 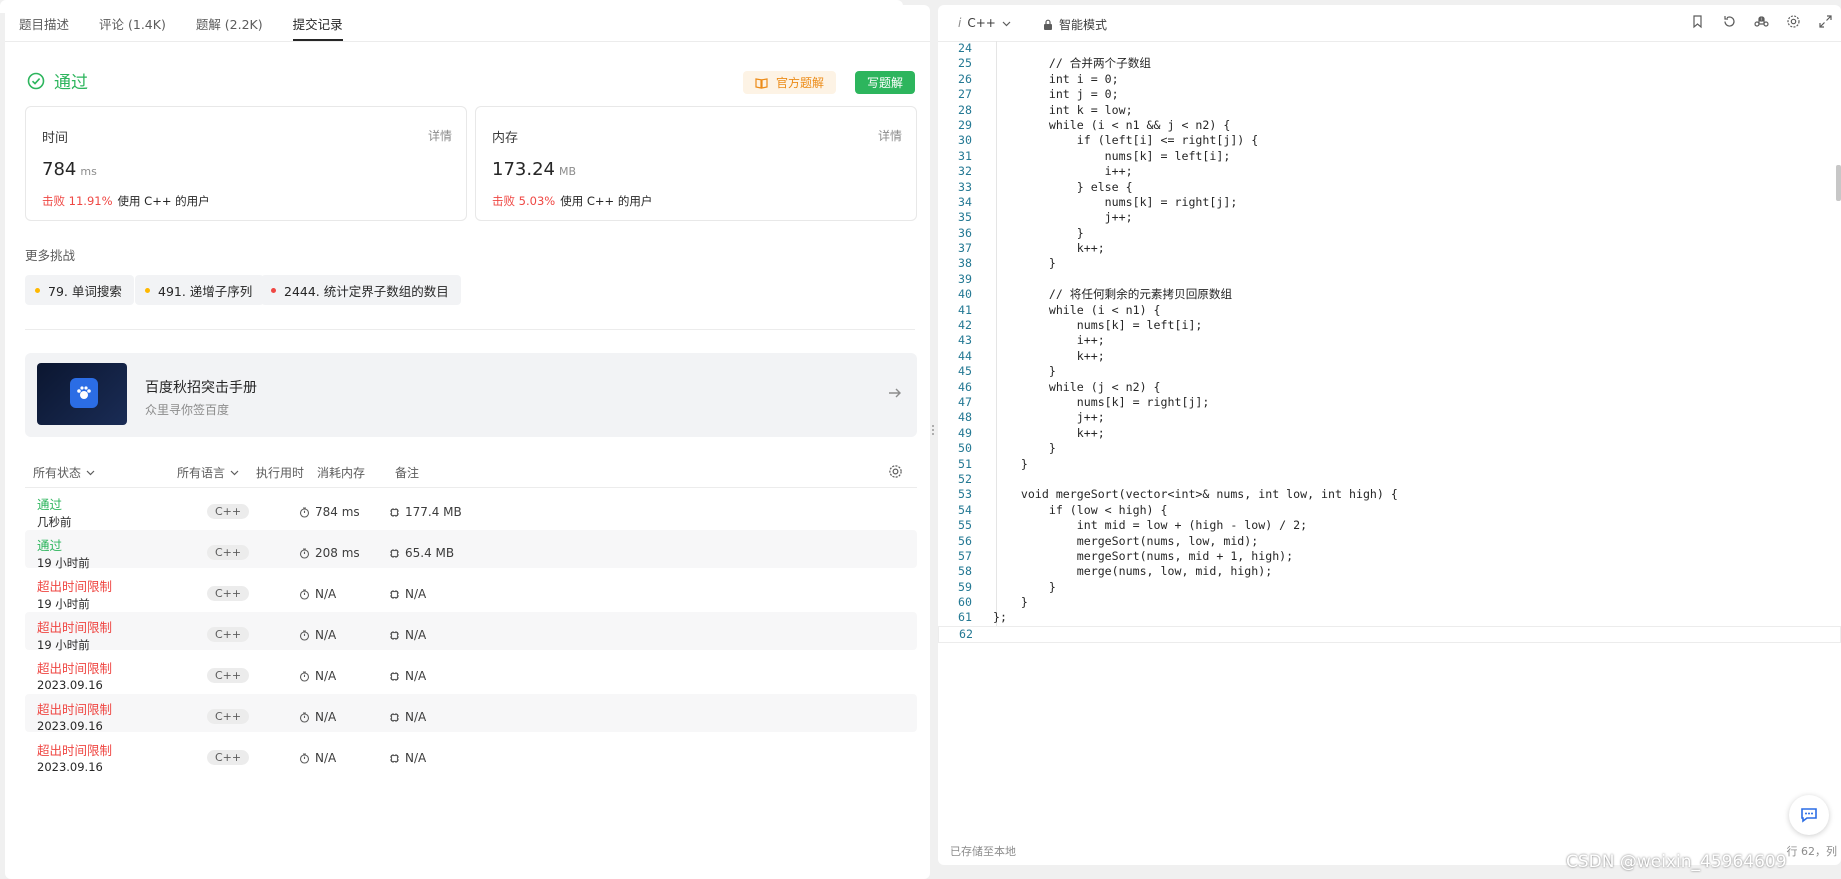 I want to click on smart-mode-toggle: 智能模式, so click(x=1075, y=24).